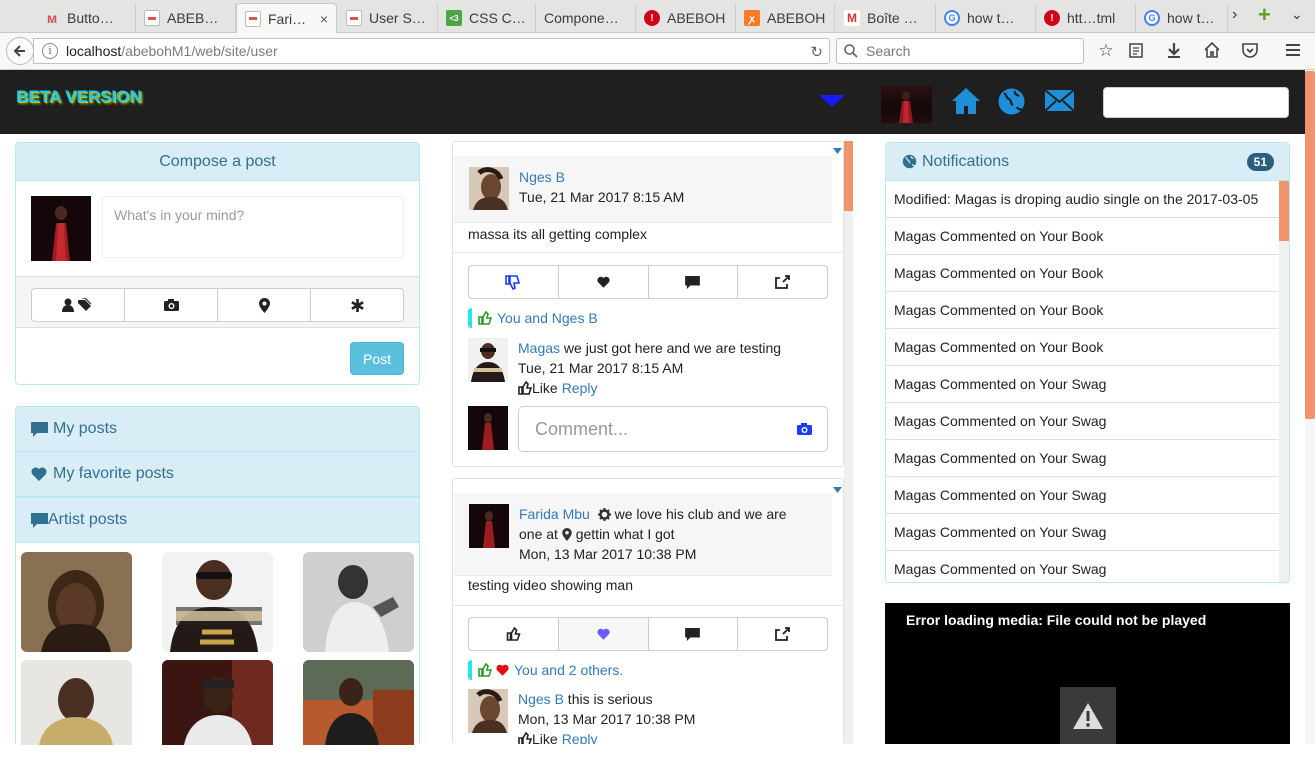 Image resolution: width=1315 pixels, height=760 pixels. I want to click on info-icon: i, so click(50, 51).